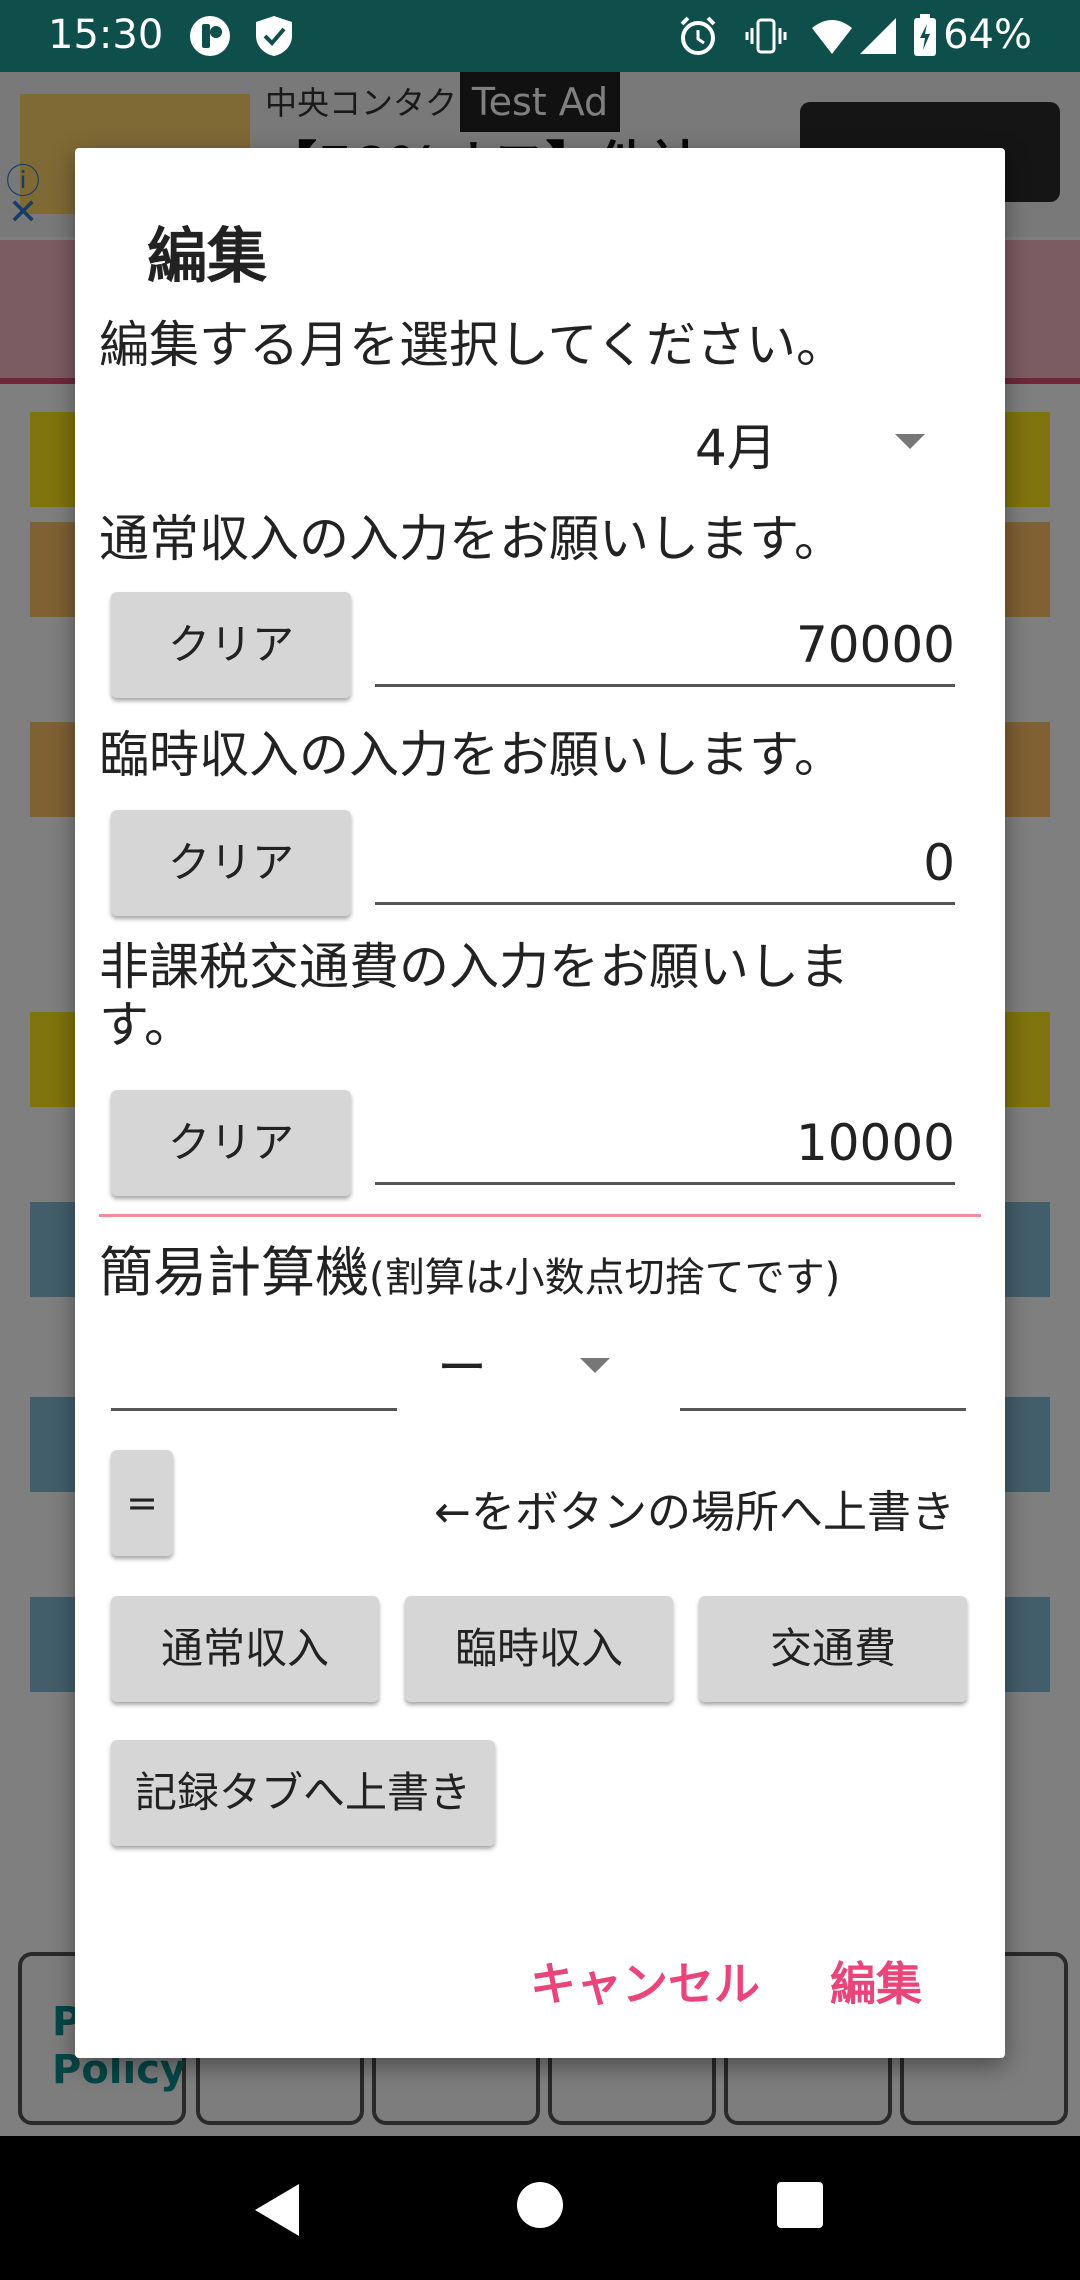 The height and width of the screenshot is (2280, 1080). What do you see at coordinates (471, 539) in the screenshot?
I see `regular-income-label: 通常収入の入力をお願いします。` at bounding box center [471, 539].